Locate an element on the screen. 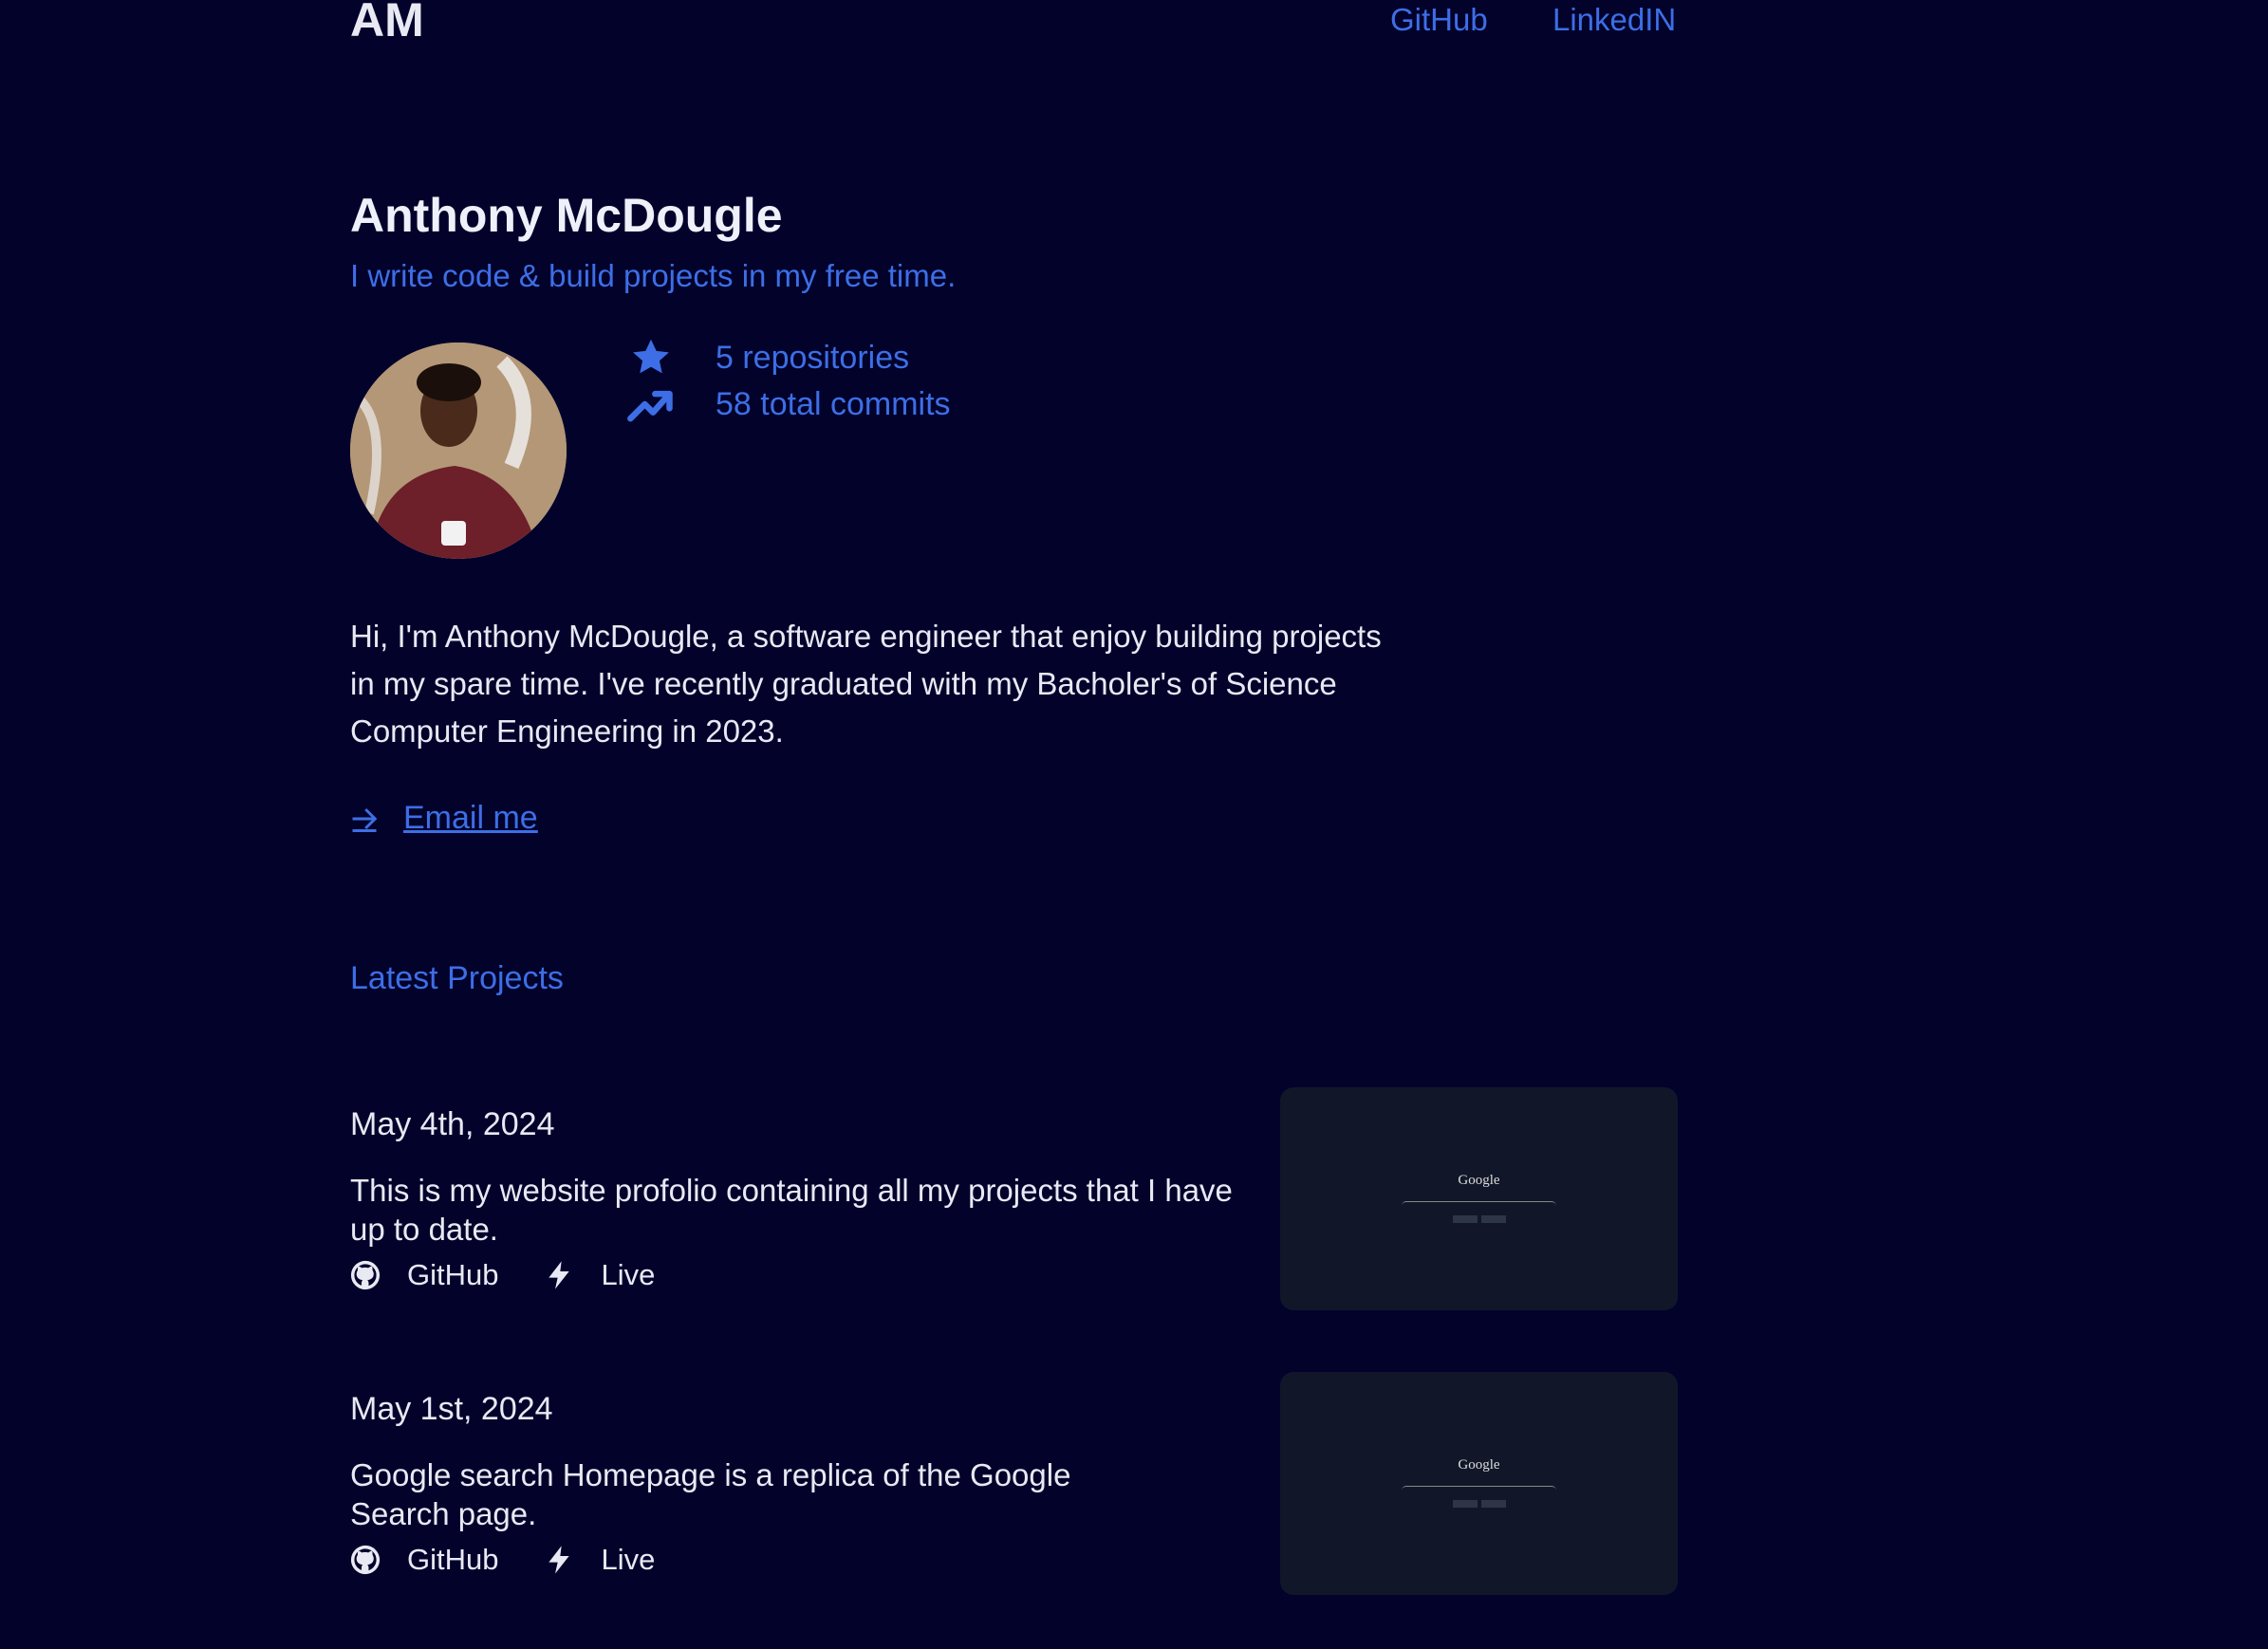  projects-heading: Latest Projects is located at coordinates (457, 978).